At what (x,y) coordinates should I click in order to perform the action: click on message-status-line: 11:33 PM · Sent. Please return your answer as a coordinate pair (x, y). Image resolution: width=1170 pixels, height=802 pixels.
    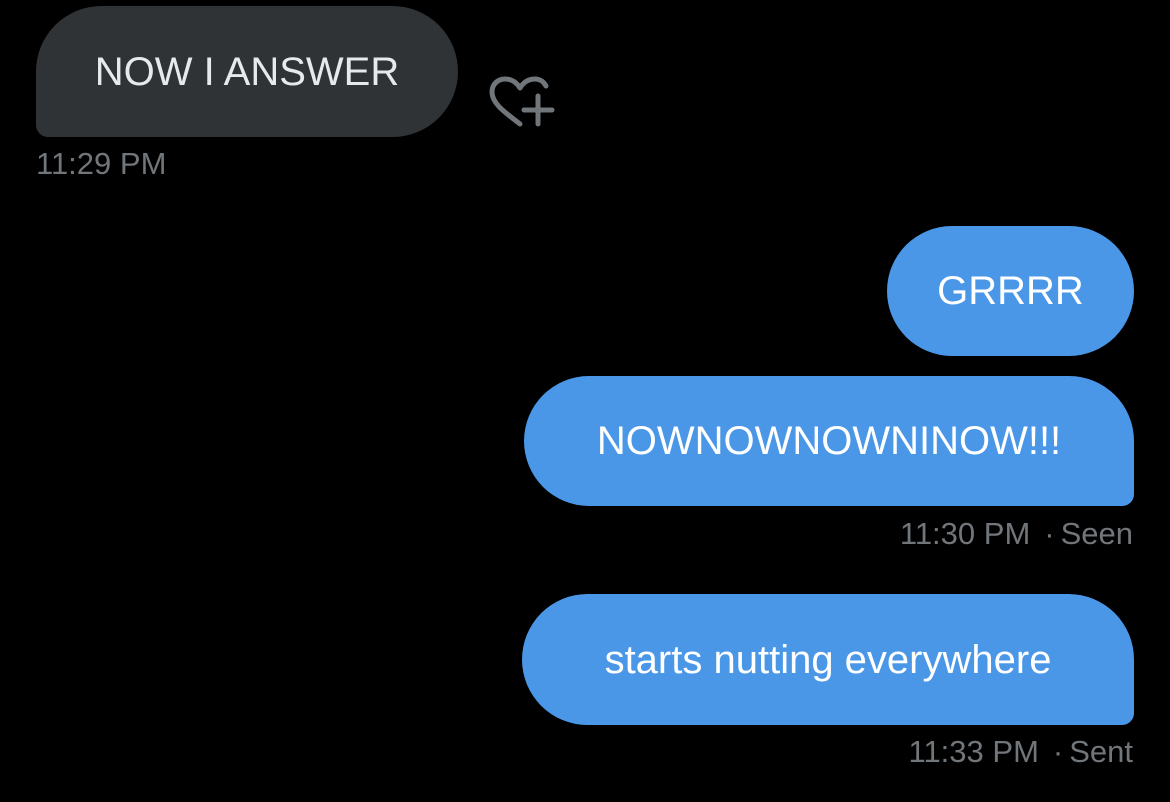
    Looking at the image, I should click on (1021, 752).